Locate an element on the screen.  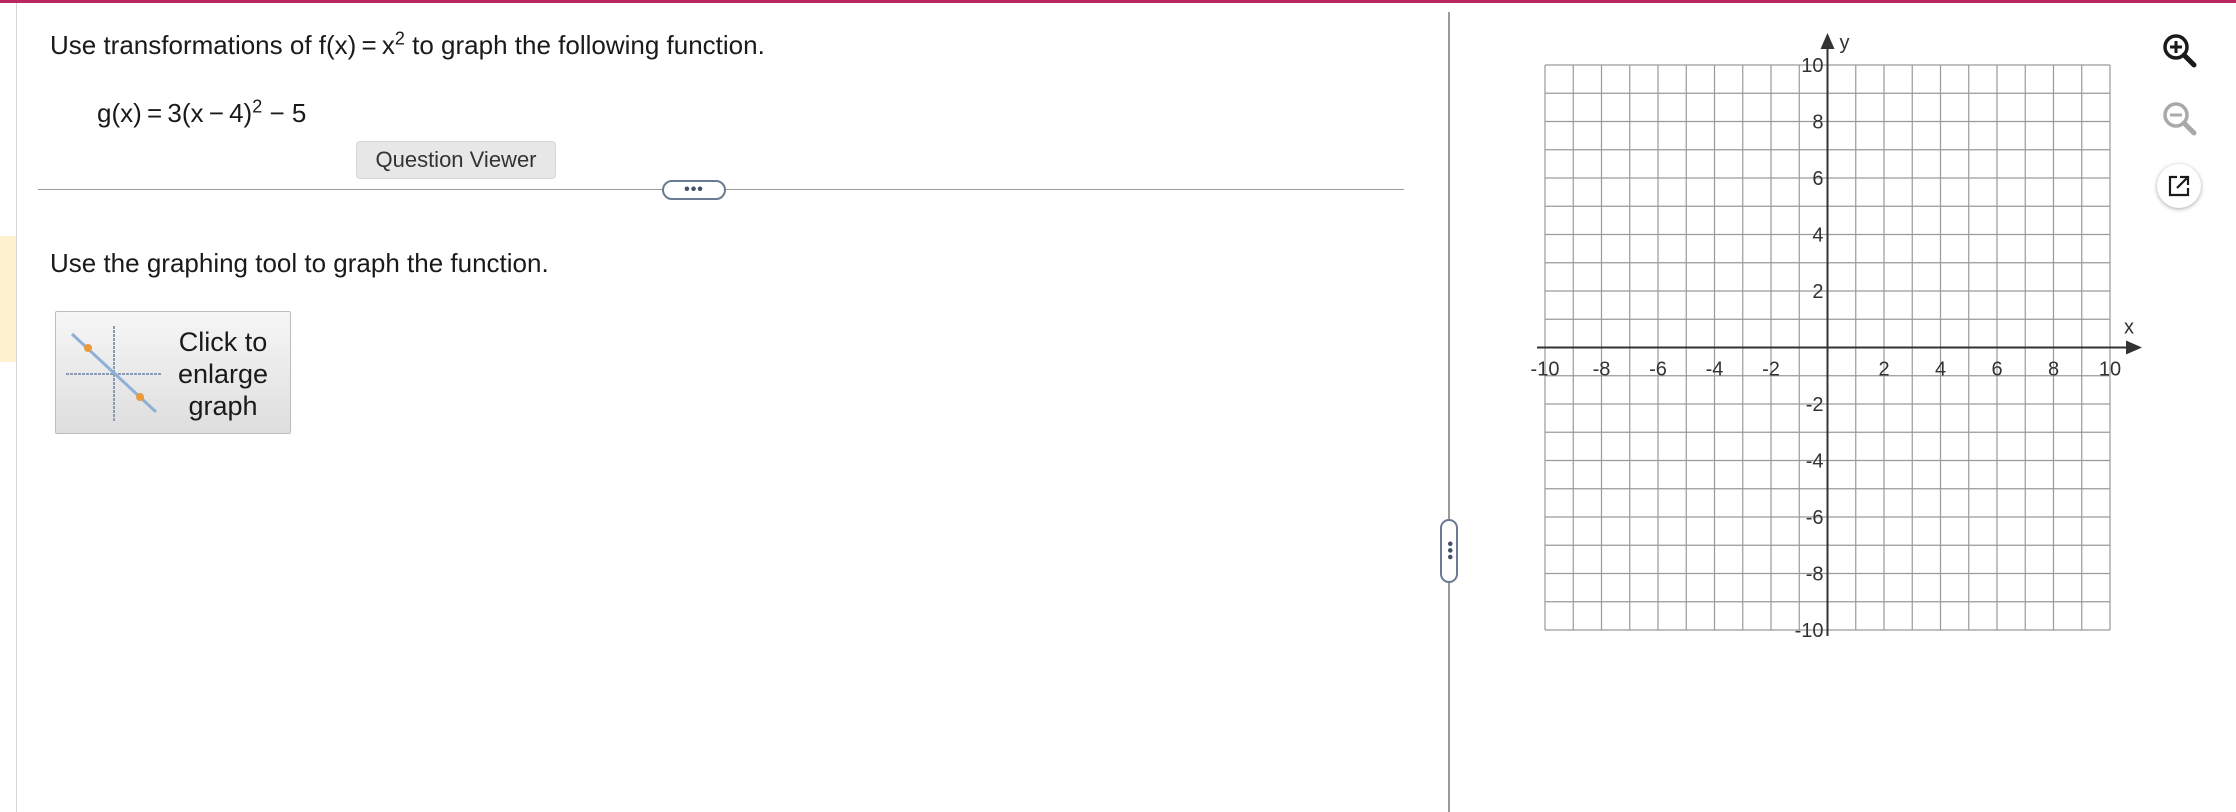
top-accent-bar is located at coordinates (1118, 1).